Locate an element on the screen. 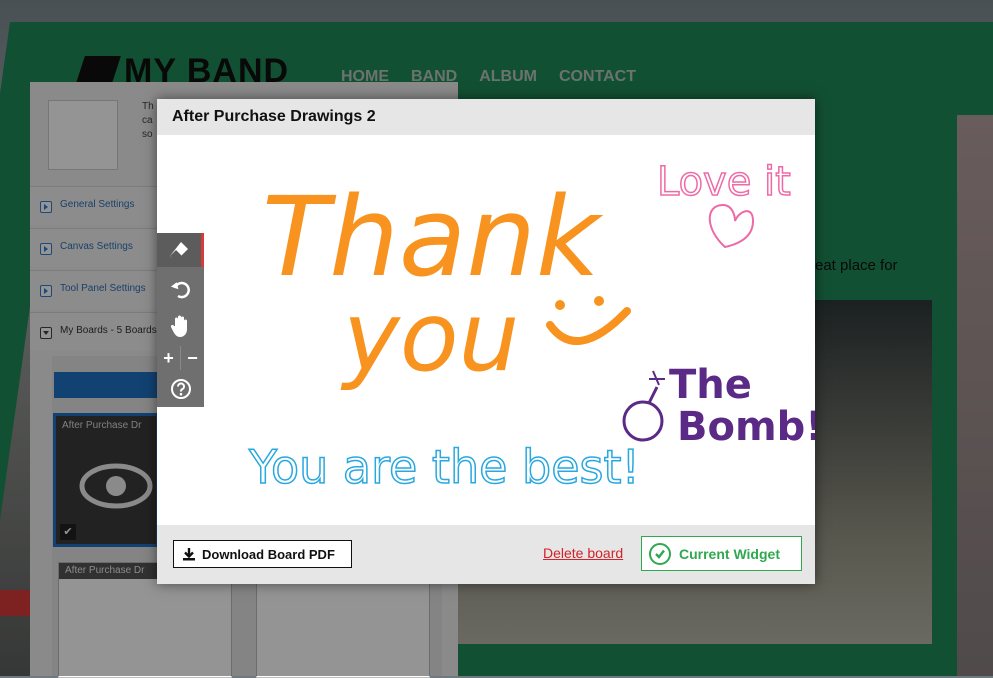 The height and width of the screenshot is (678, 993). hand-icon is located at coordinates (178, 326).